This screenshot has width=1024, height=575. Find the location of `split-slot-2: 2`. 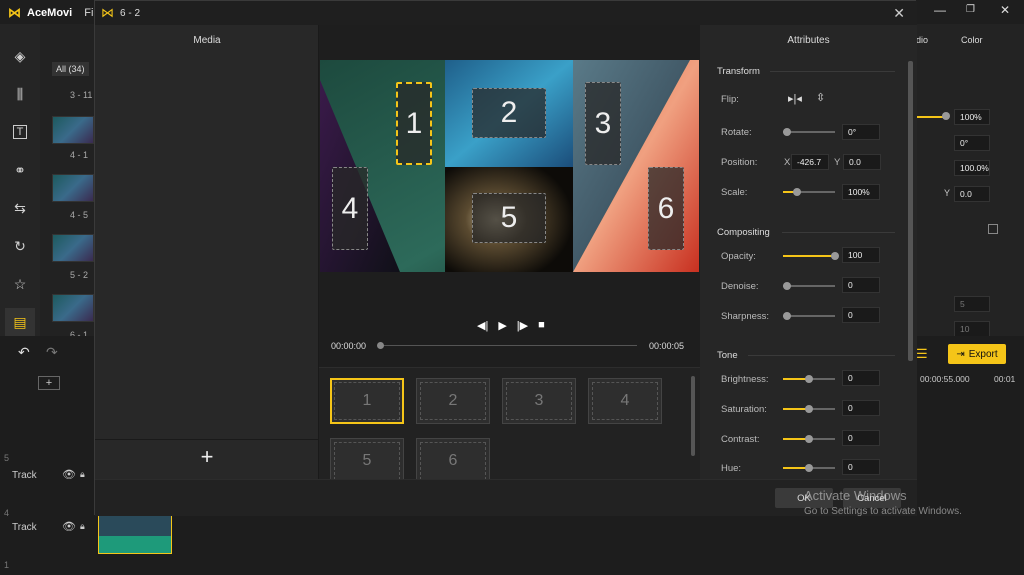

split-slot-2: 2 is located at coordinates (509, 113).